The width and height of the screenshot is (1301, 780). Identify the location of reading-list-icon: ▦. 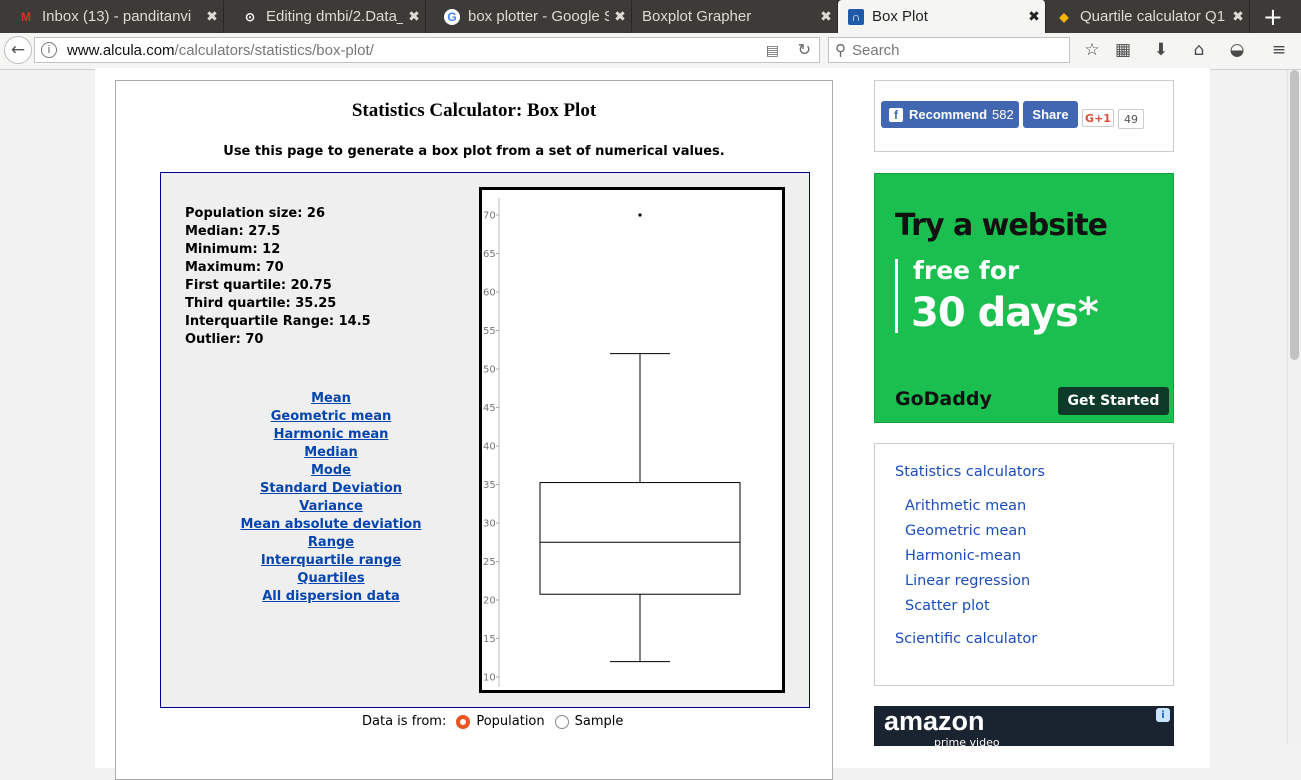
(1123, 50).